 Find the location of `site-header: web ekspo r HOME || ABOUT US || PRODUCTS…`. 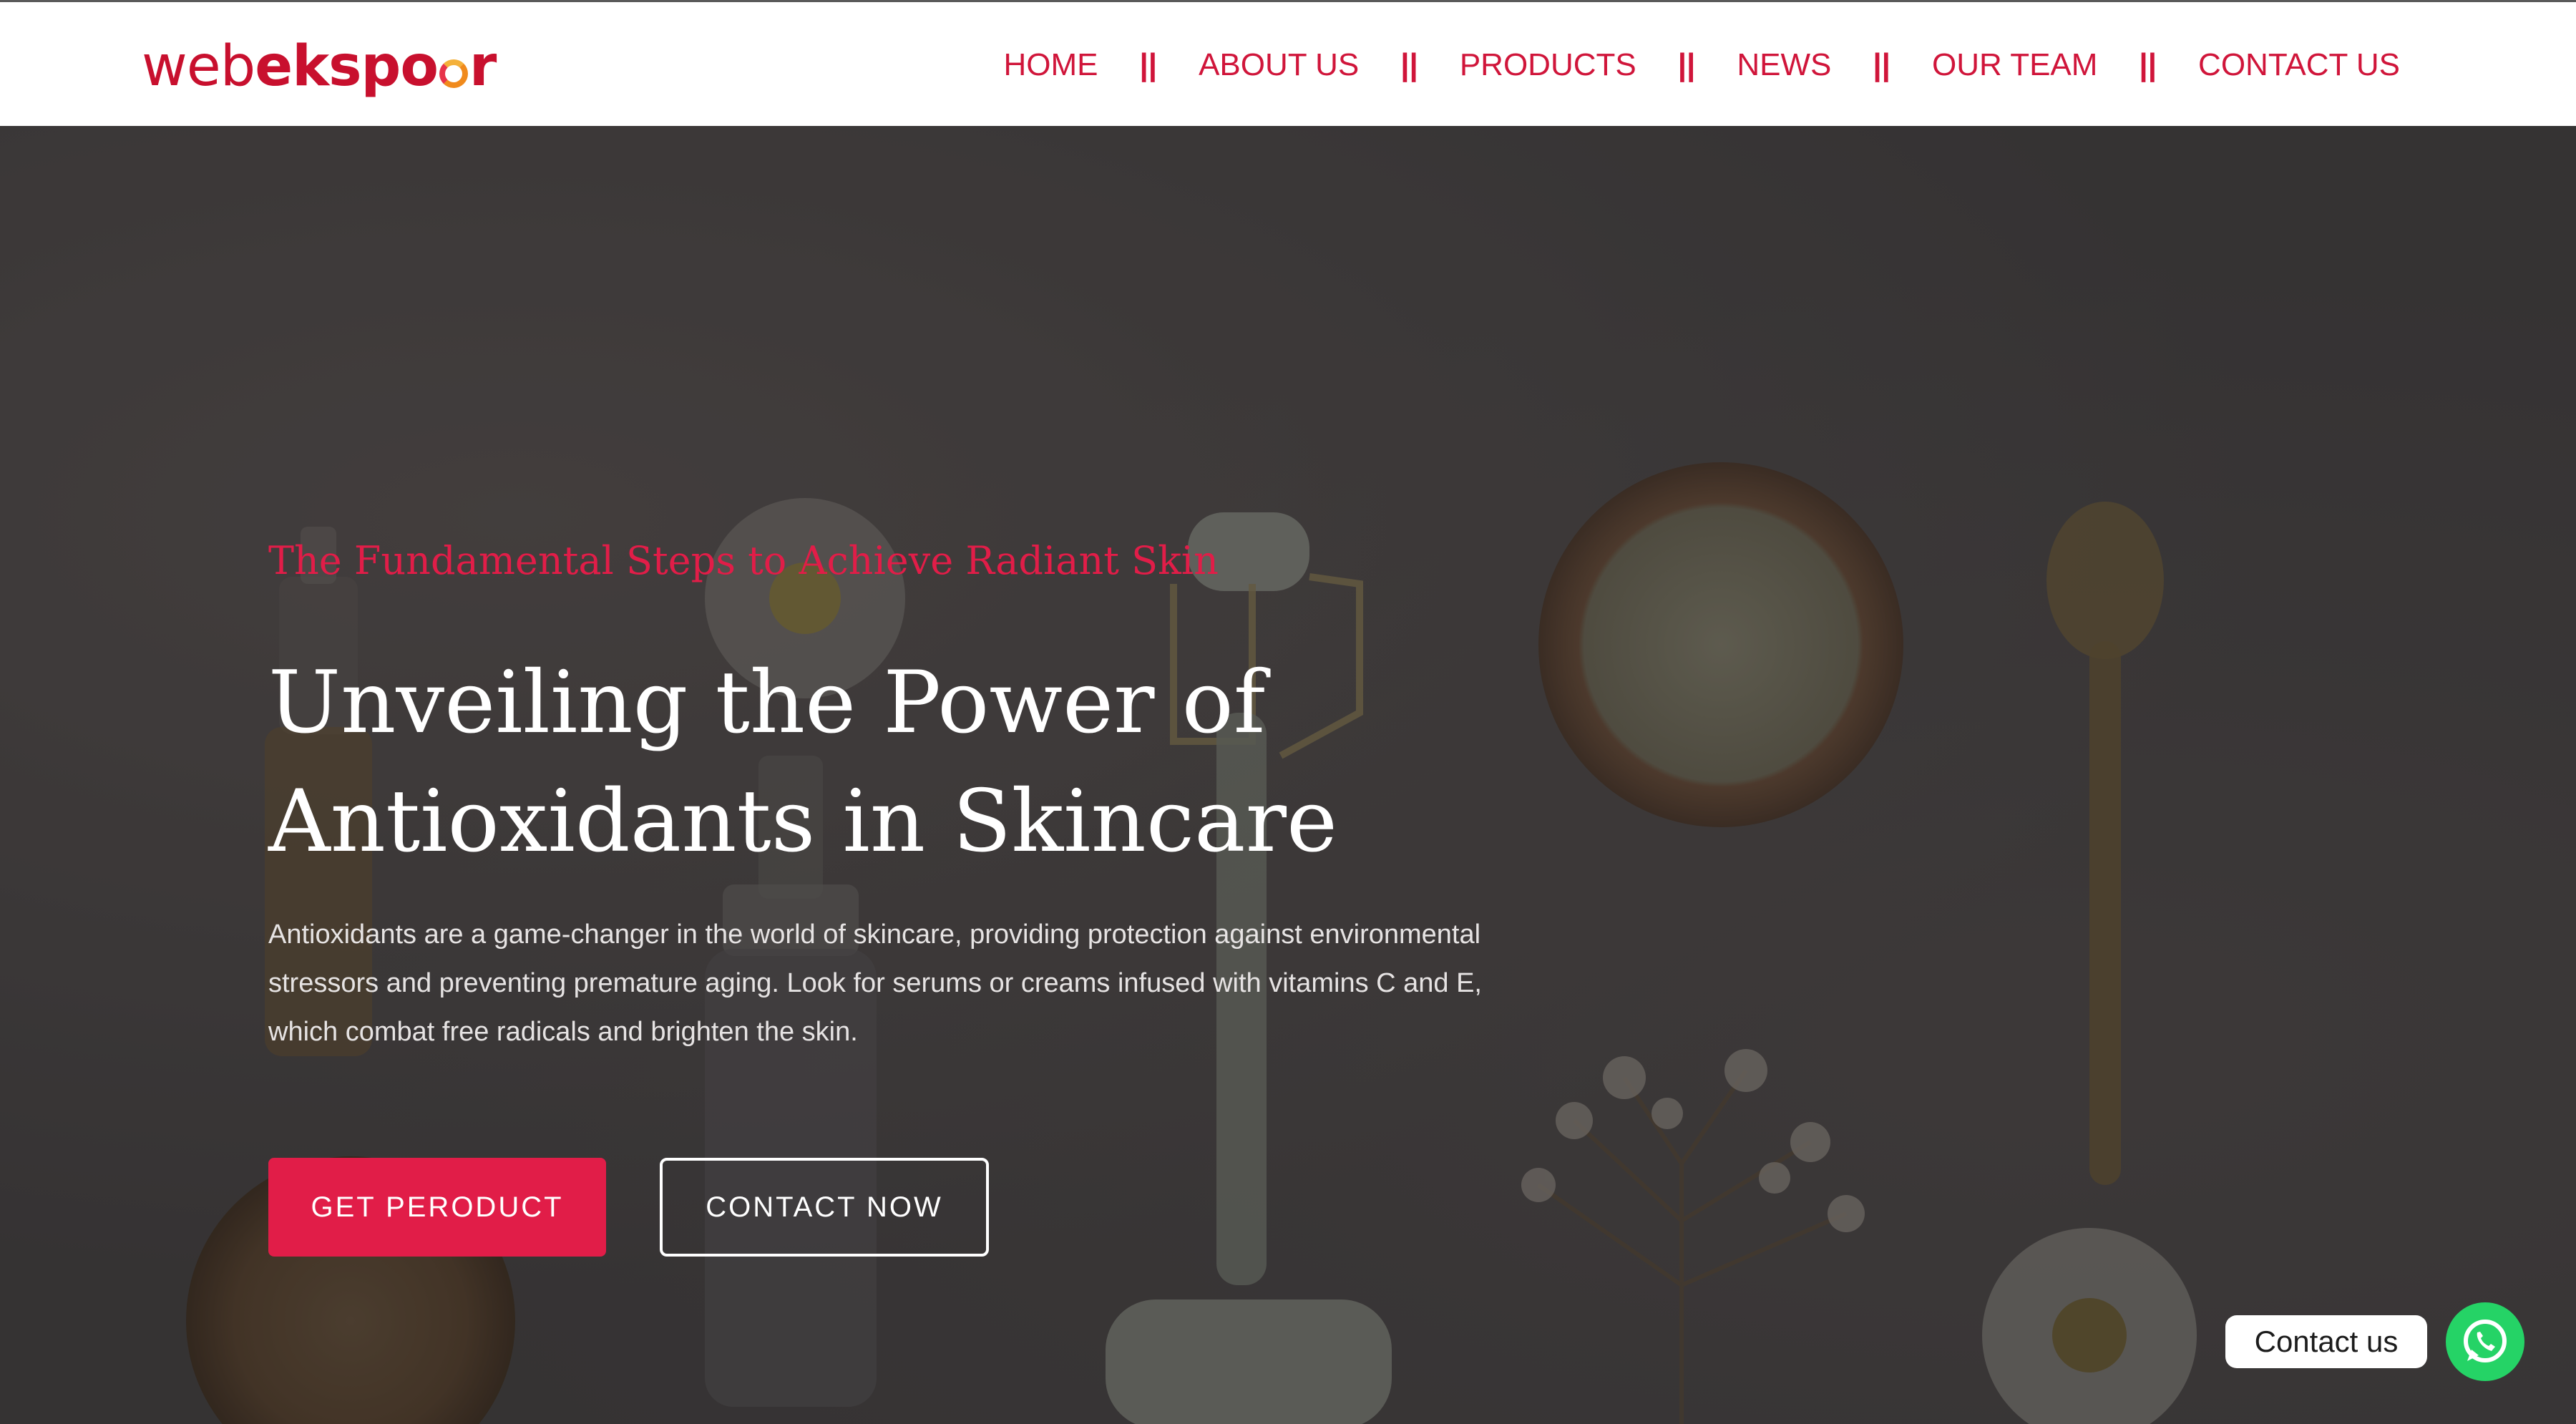

site-header: web ekspo r HOME || ABOUT US || PRODUCTS… is located at coordinates (1288, 63).